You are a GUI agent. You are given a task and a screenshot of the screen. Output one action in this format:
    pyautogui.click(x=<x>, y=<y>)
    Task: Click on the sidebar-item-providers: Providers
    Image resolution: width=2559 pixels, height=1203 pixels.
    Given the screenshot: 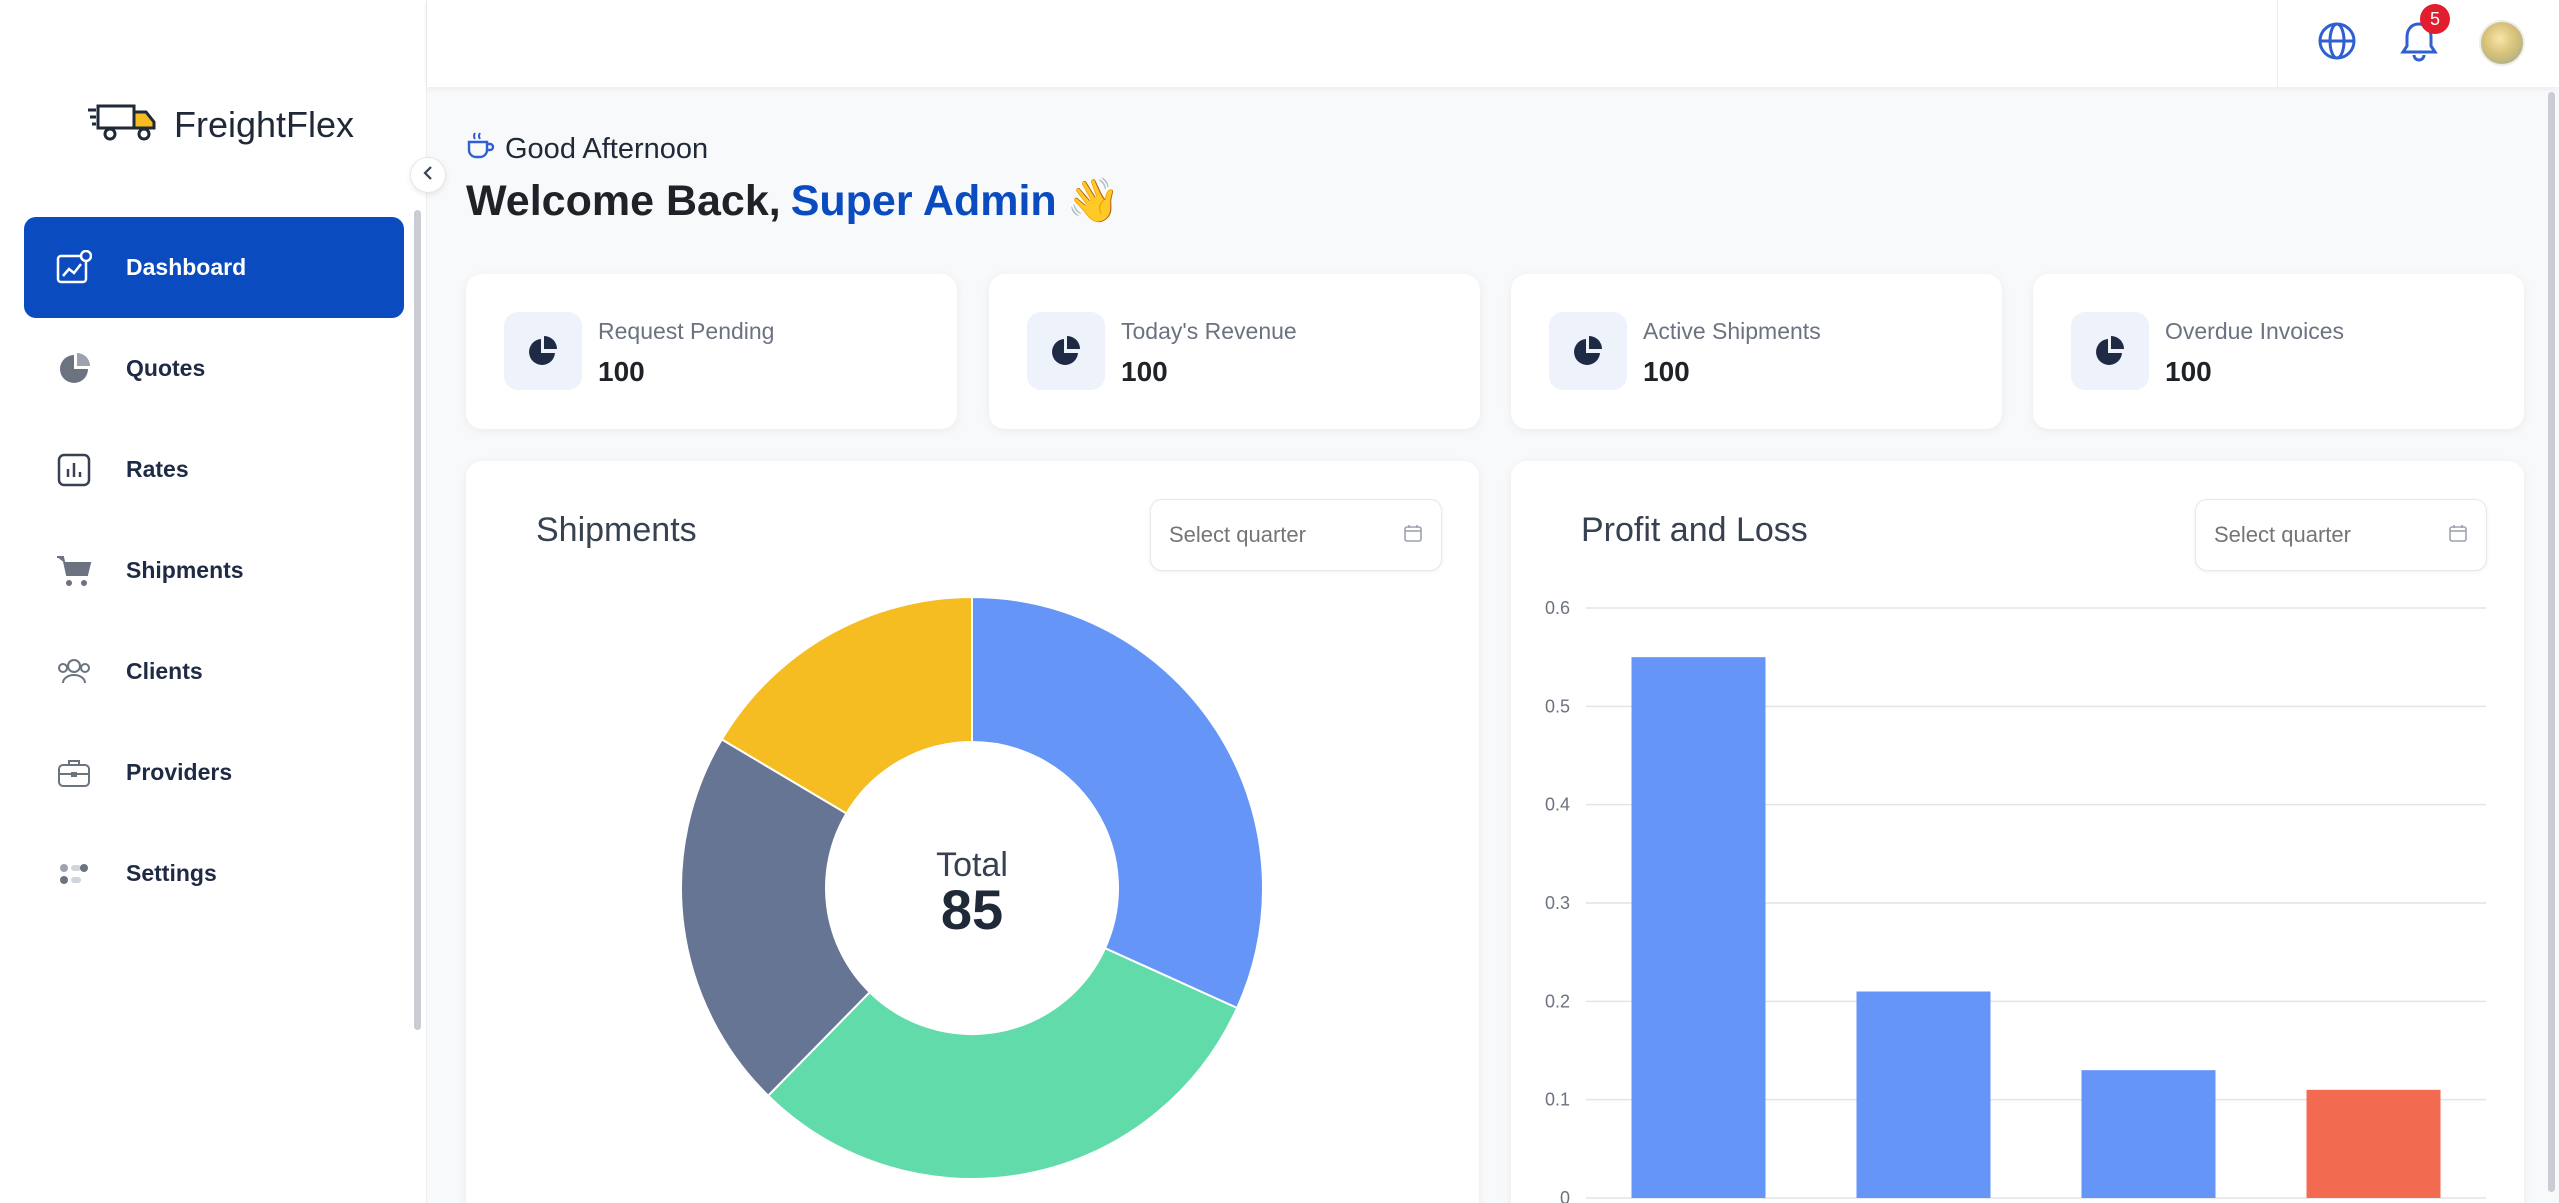 What is the action you would take?
    pyautogui.click(x=214, y=772)
    